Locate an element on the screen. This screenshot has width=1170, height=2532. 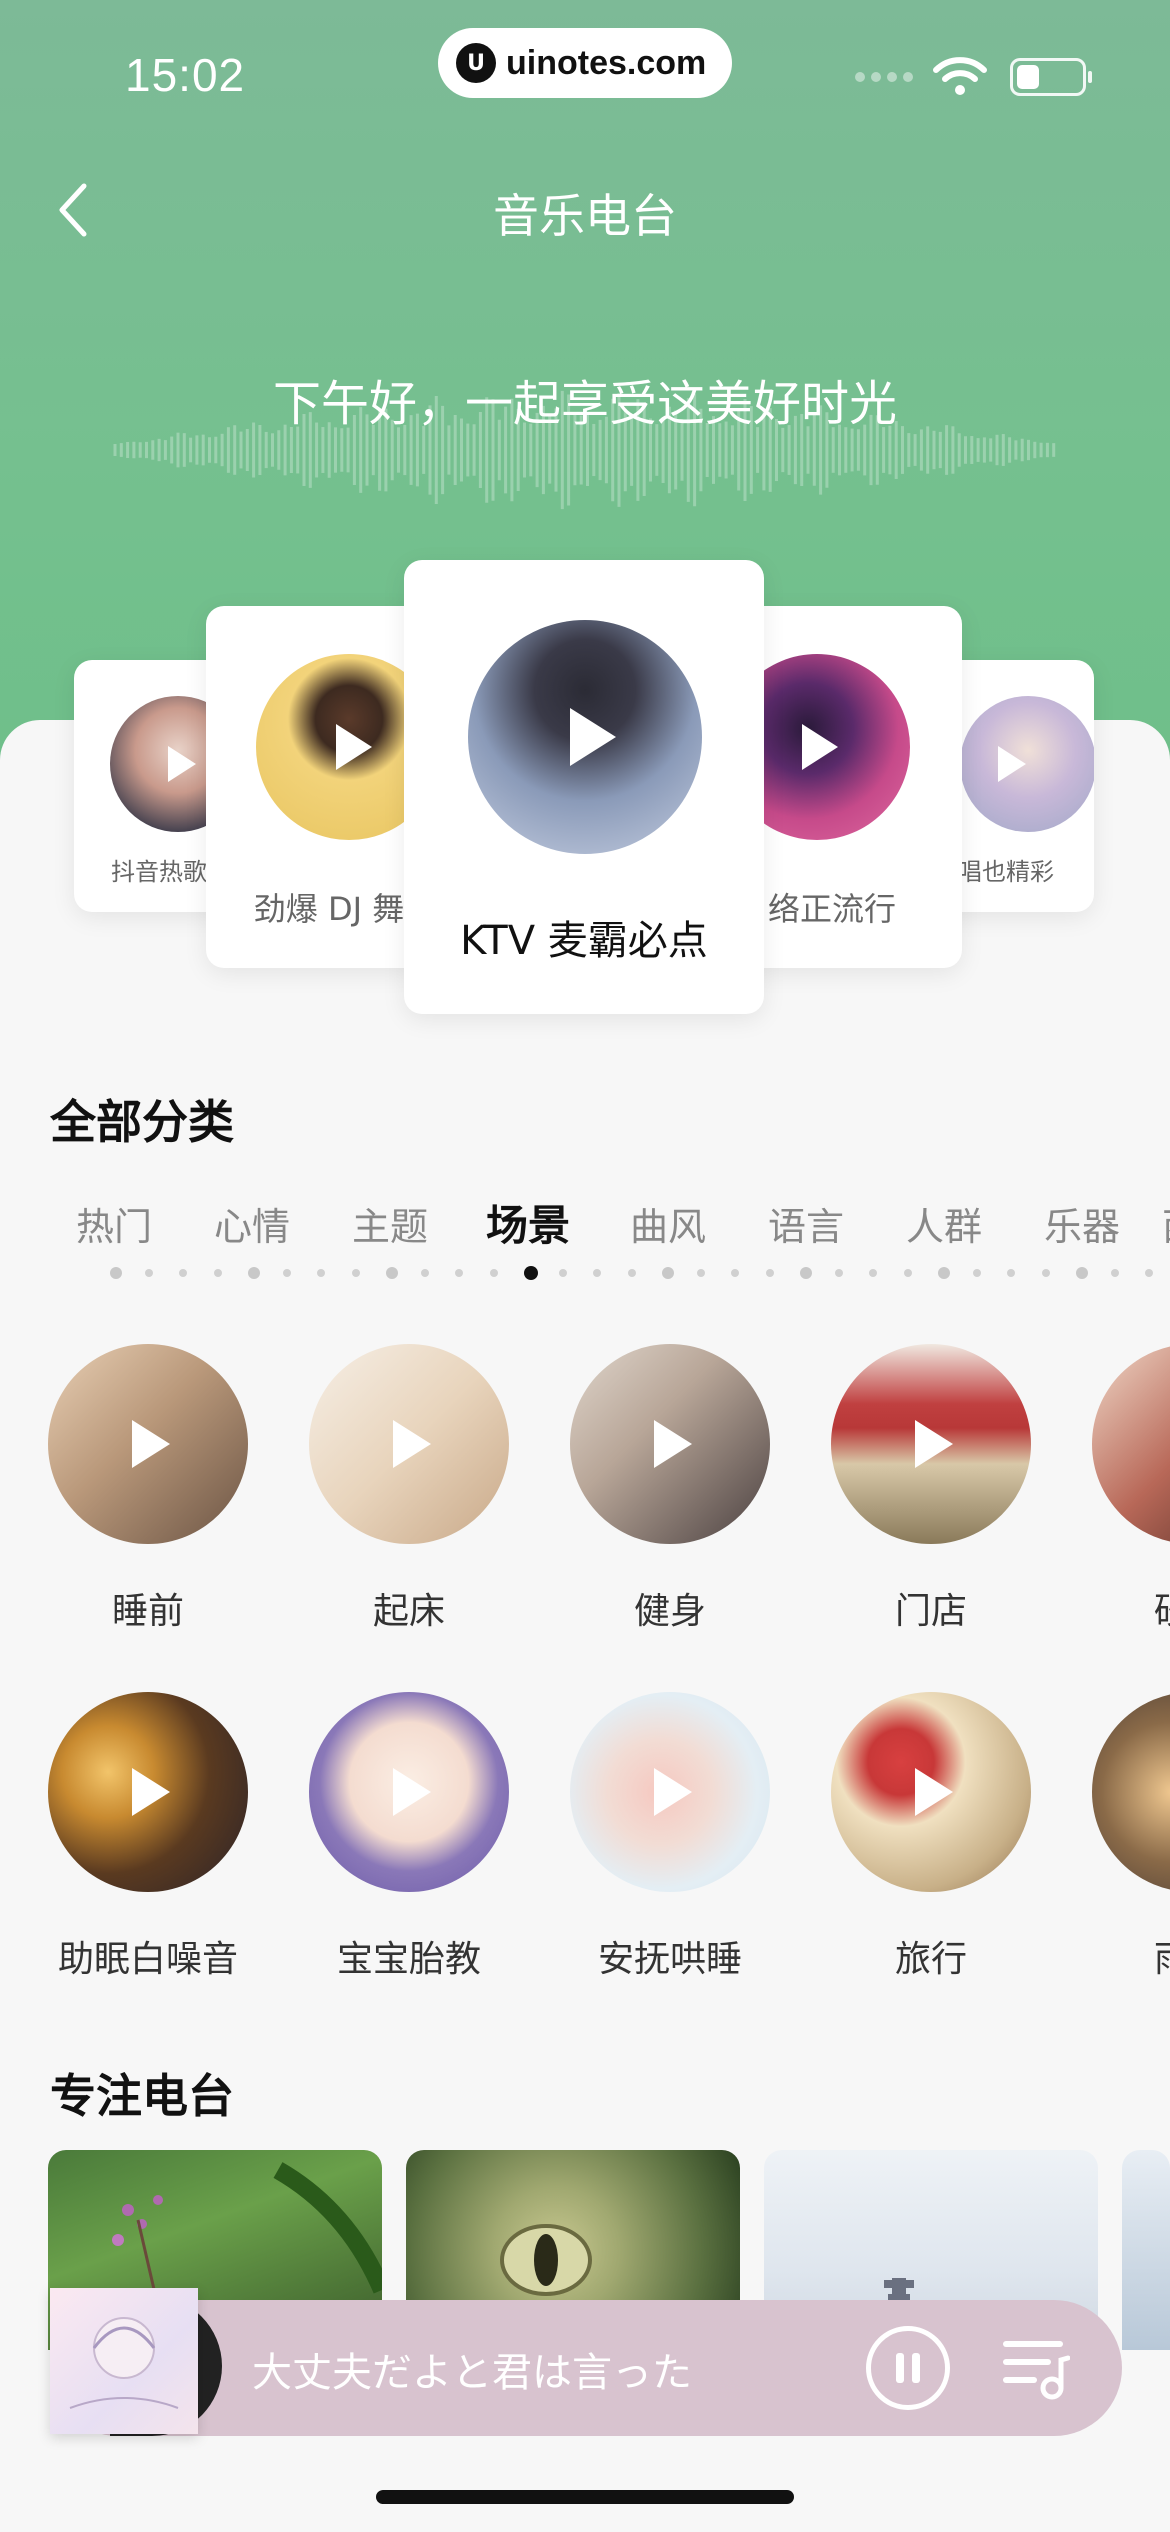
uinotes-logo-icon: U is located at coordinates (476, 63).